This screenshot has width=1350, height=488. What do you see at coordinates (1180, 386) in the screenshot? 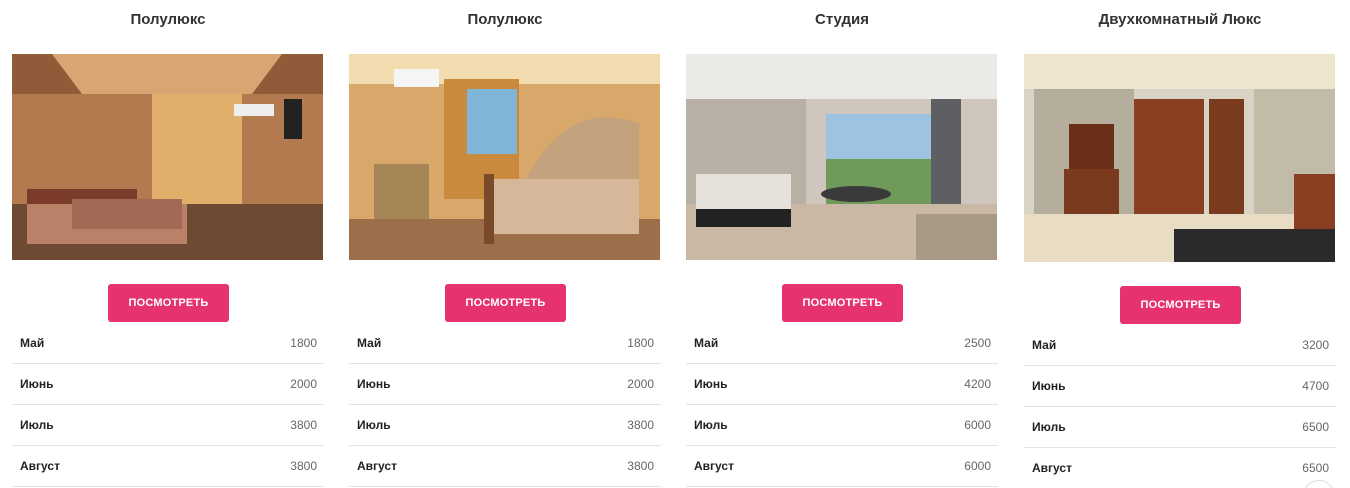
I see `price-row: Июнь 4700` at bounding box center [1180, 386].